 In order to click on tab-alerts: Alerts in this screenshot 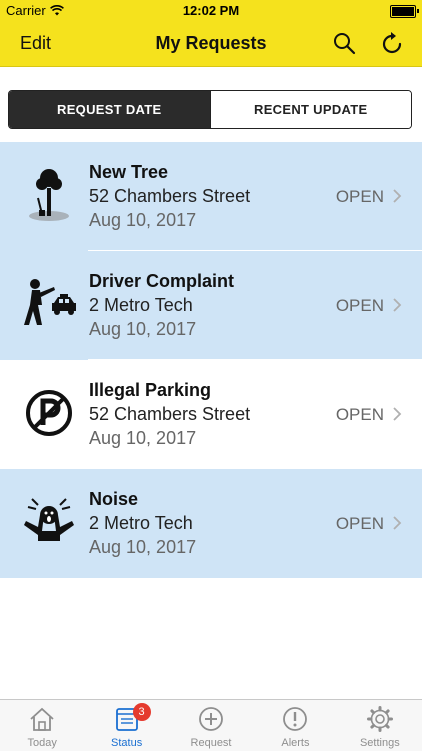, I will do `click(295, 725)`.